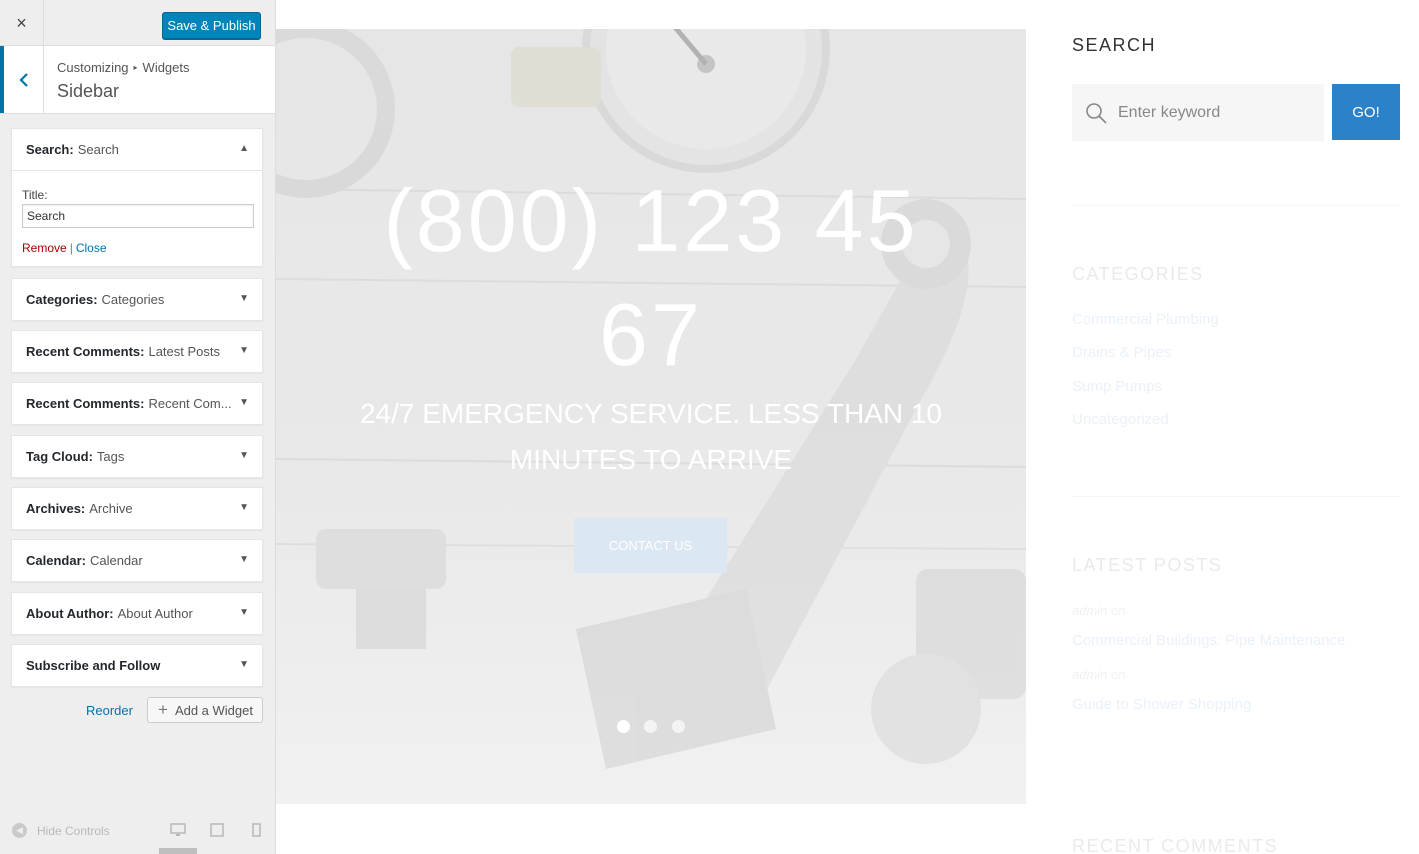 The image size is (1419, 854). Describe the element at coordinates (110, 456) in the screenshot. I see `widget-title: Tags` at that location.